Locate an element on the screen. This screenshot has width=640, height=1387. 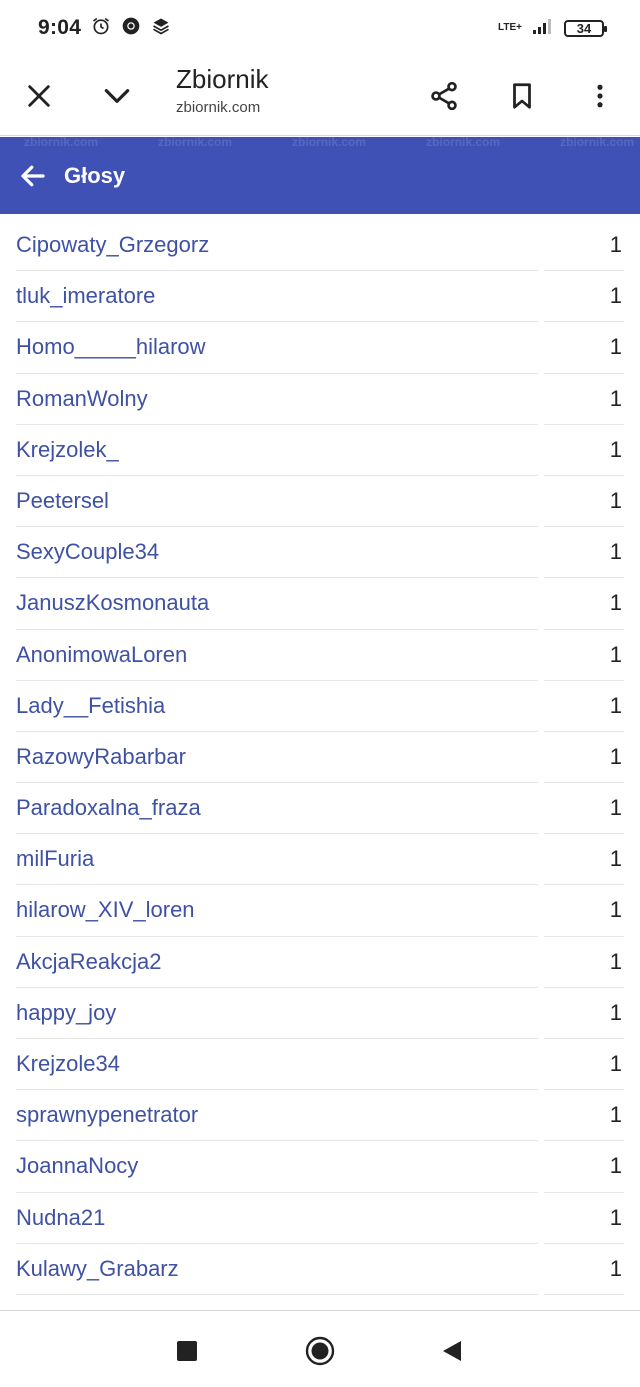
voter-name-link: Lady__Fetishia is located at coordinates (90, 706).